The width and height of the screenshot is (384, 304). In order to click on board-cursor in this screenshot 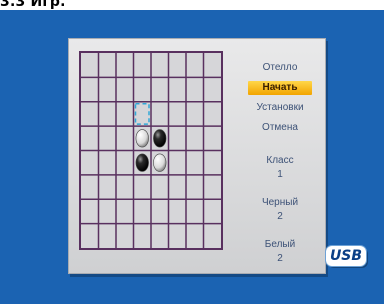, I will do `click(142, 114)`.